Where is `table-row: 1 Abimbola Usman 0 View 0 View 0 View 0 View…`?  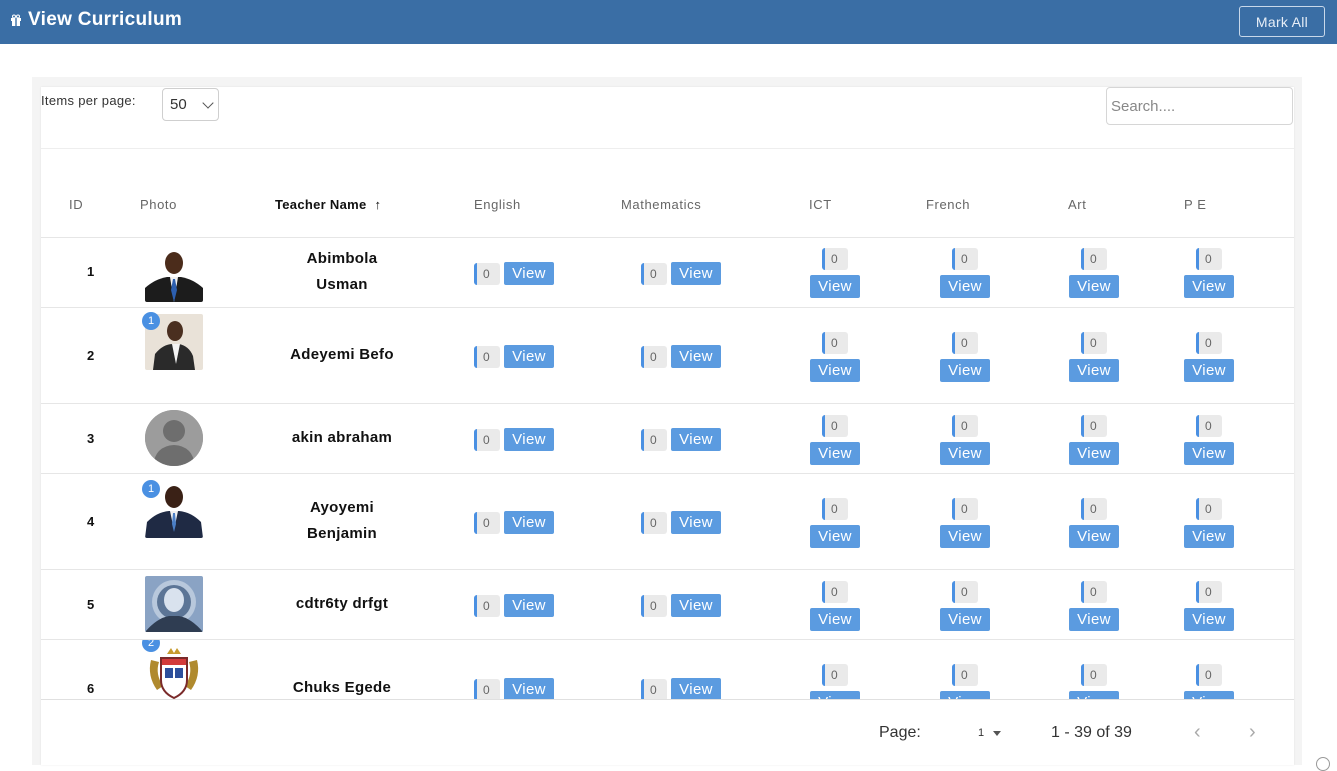 table-row: 1 Abimbola Usman 0 View 0 View 0 View 0 View… is located at coordinates (667, 272).